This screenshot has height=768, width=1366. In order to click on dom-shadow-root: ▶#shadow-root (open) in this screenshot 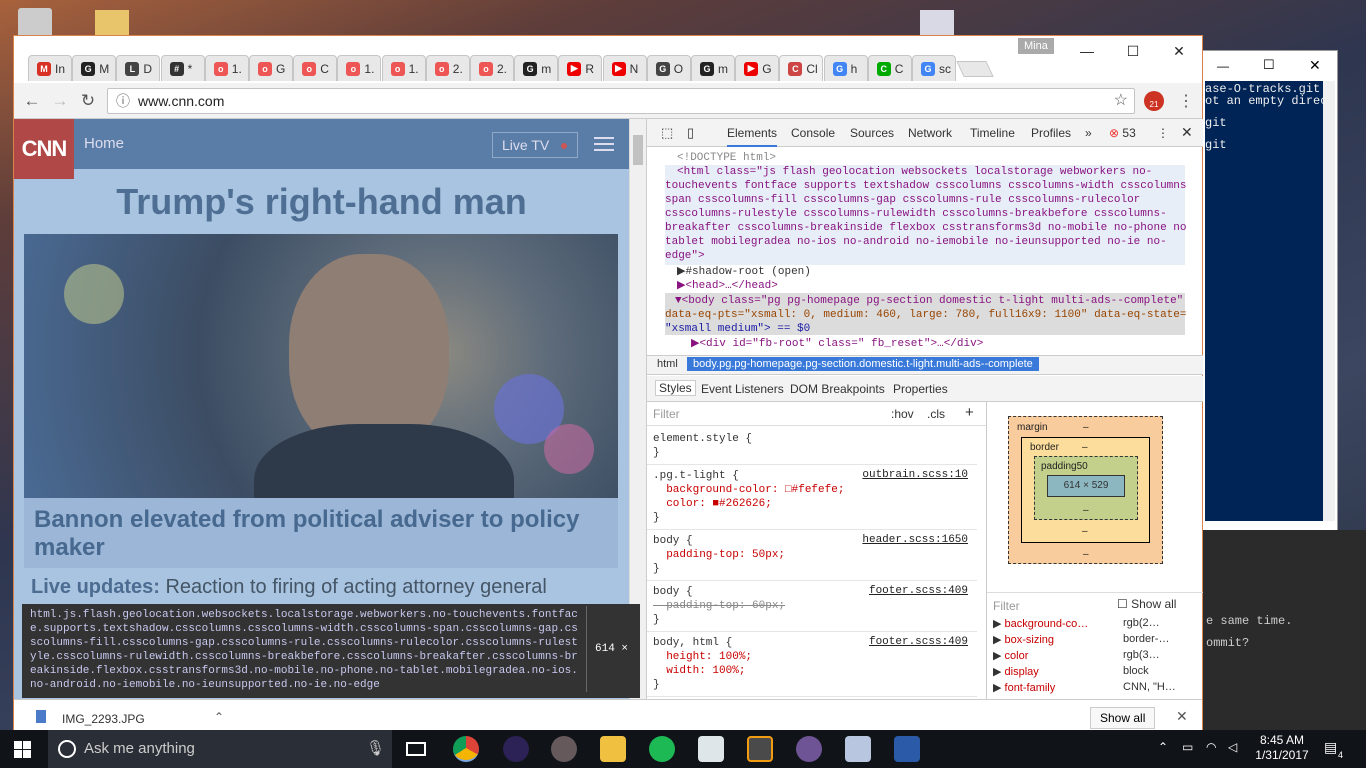, I will do `click(744, 272)`.